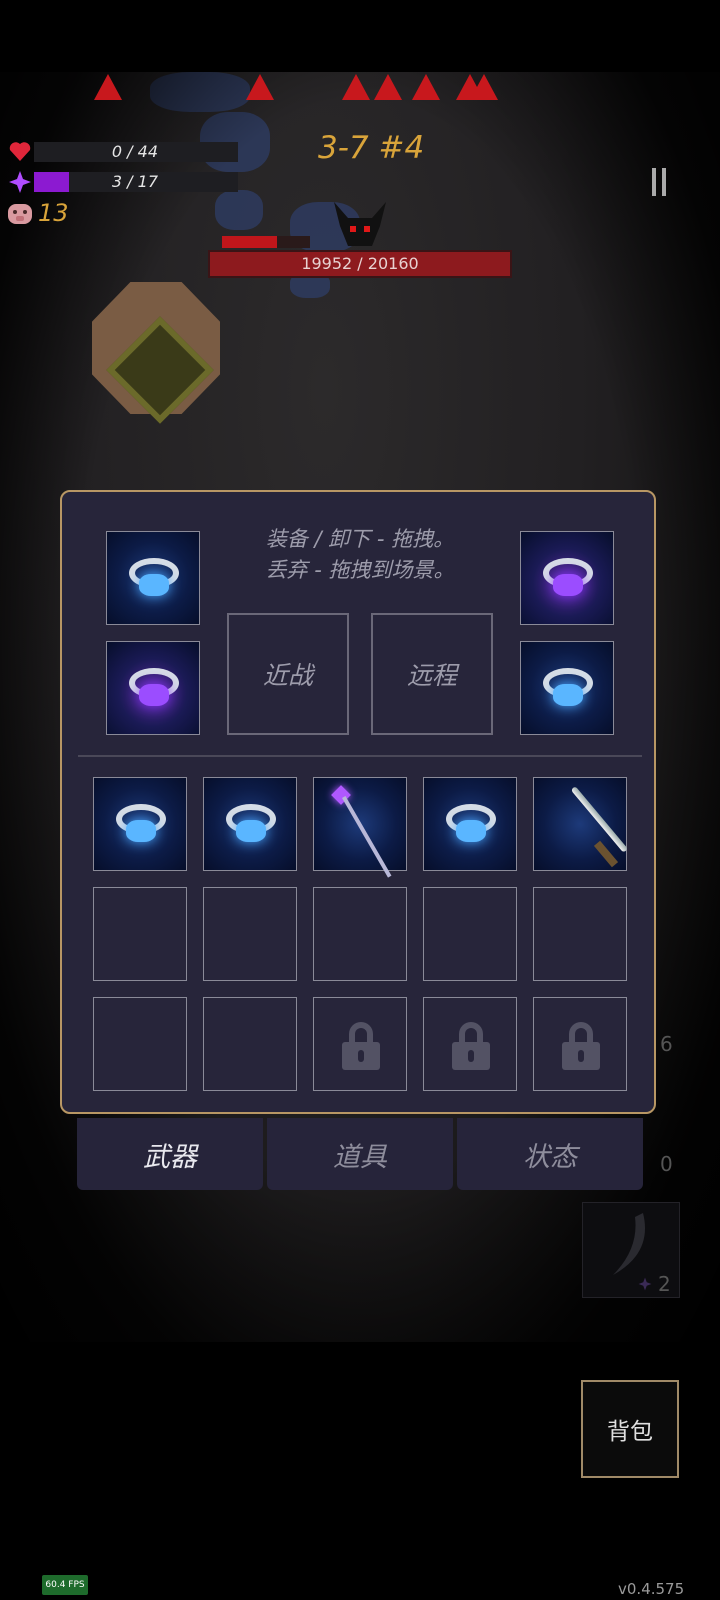 The width and height of the screenshot is (720, 1600). Describe the element at coordinates (360, 1157) in the screenshot. I see `tab-items-label: 道具` at that location.